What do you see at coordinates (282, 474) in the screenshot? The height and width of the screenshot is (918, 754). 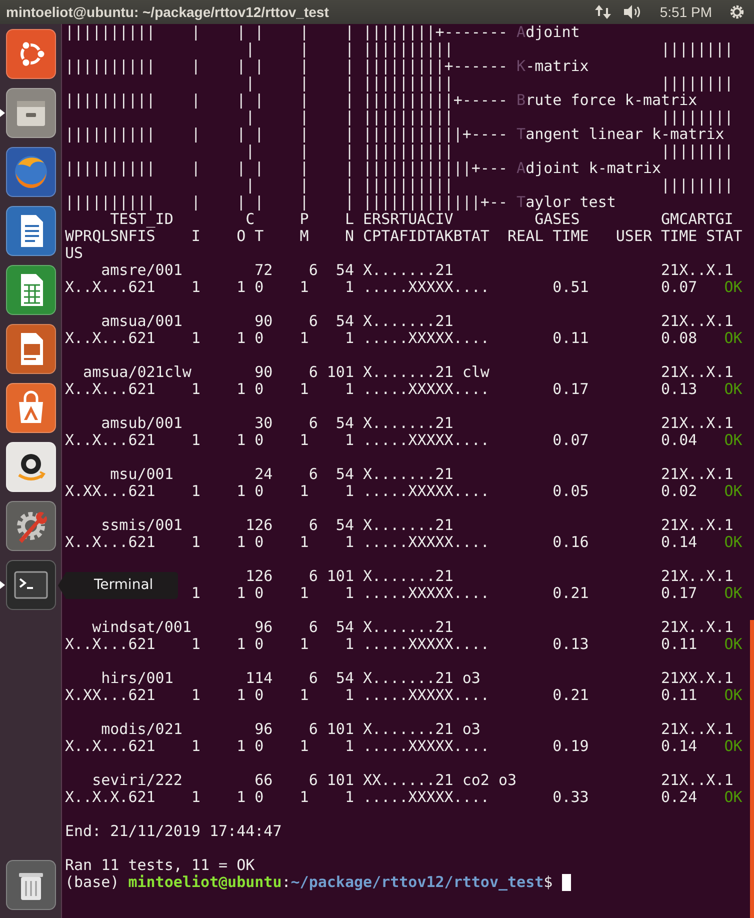 I see `terminal-line: msu/001 24 6 54 X.......21` at bounding box center [282, 474].